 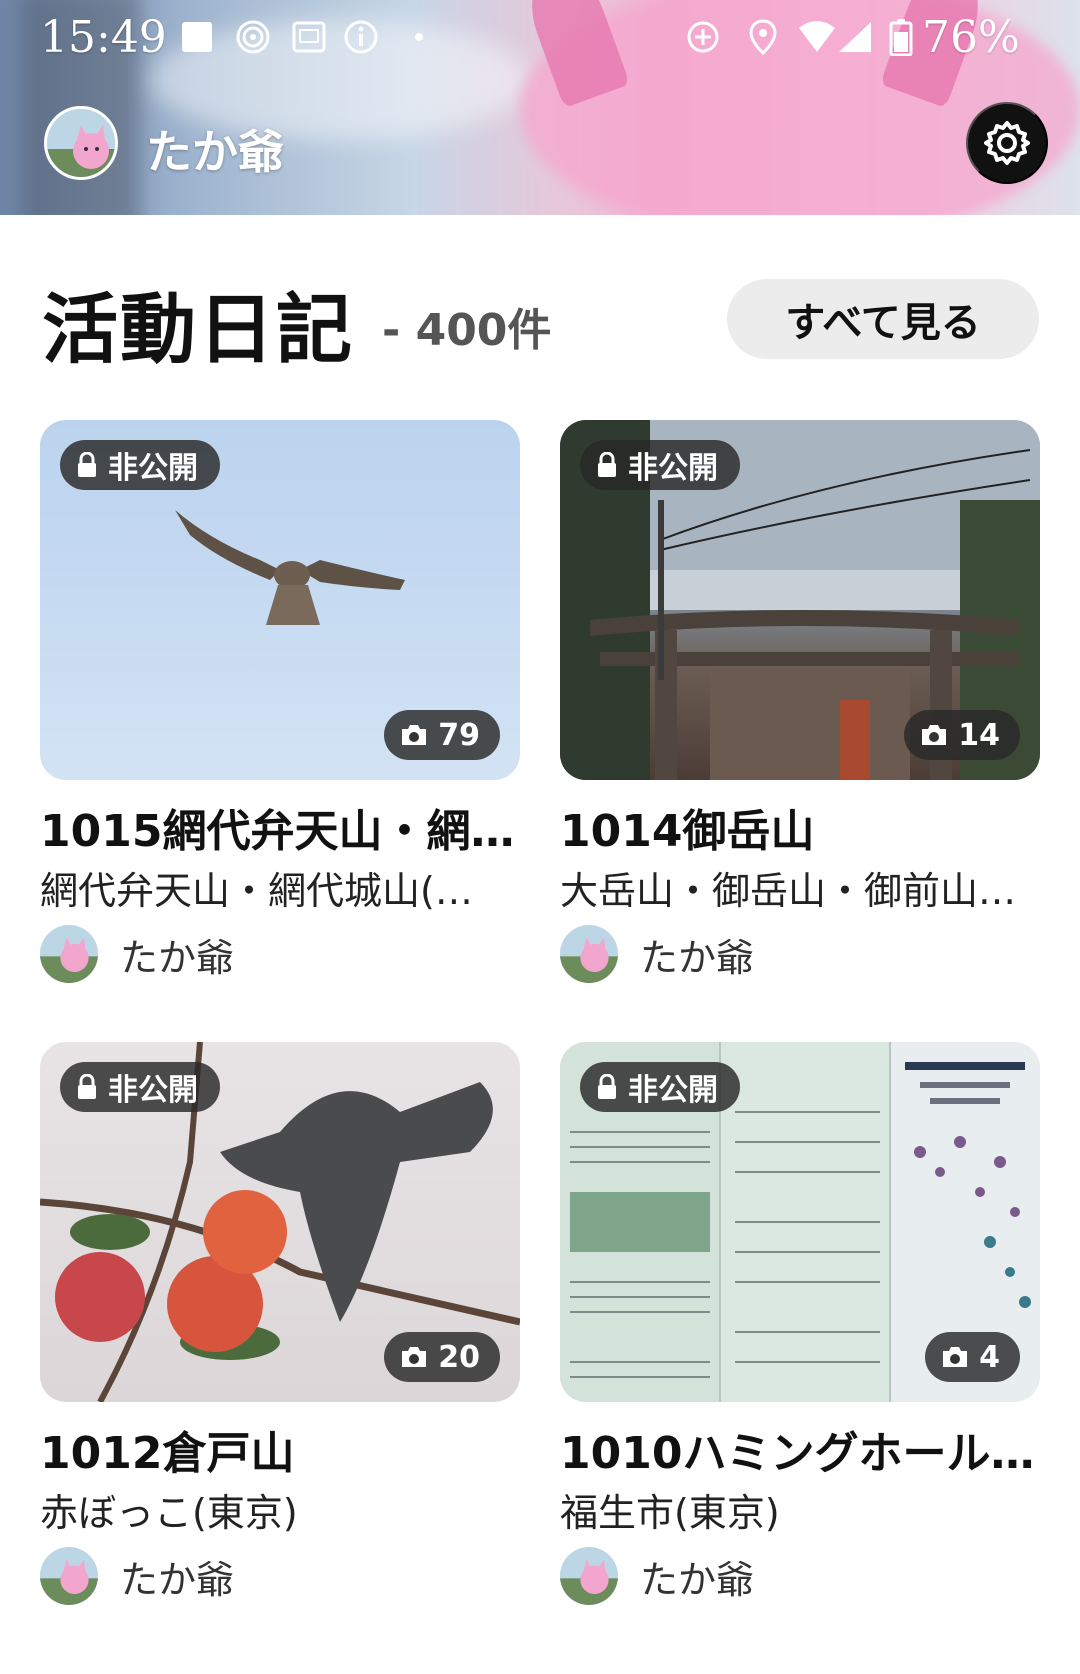 What do you see at coordinates (670, 1513) in the screenshot?
I see `diary-location: 福生市(東京)` at bounding box center [670, 1513].